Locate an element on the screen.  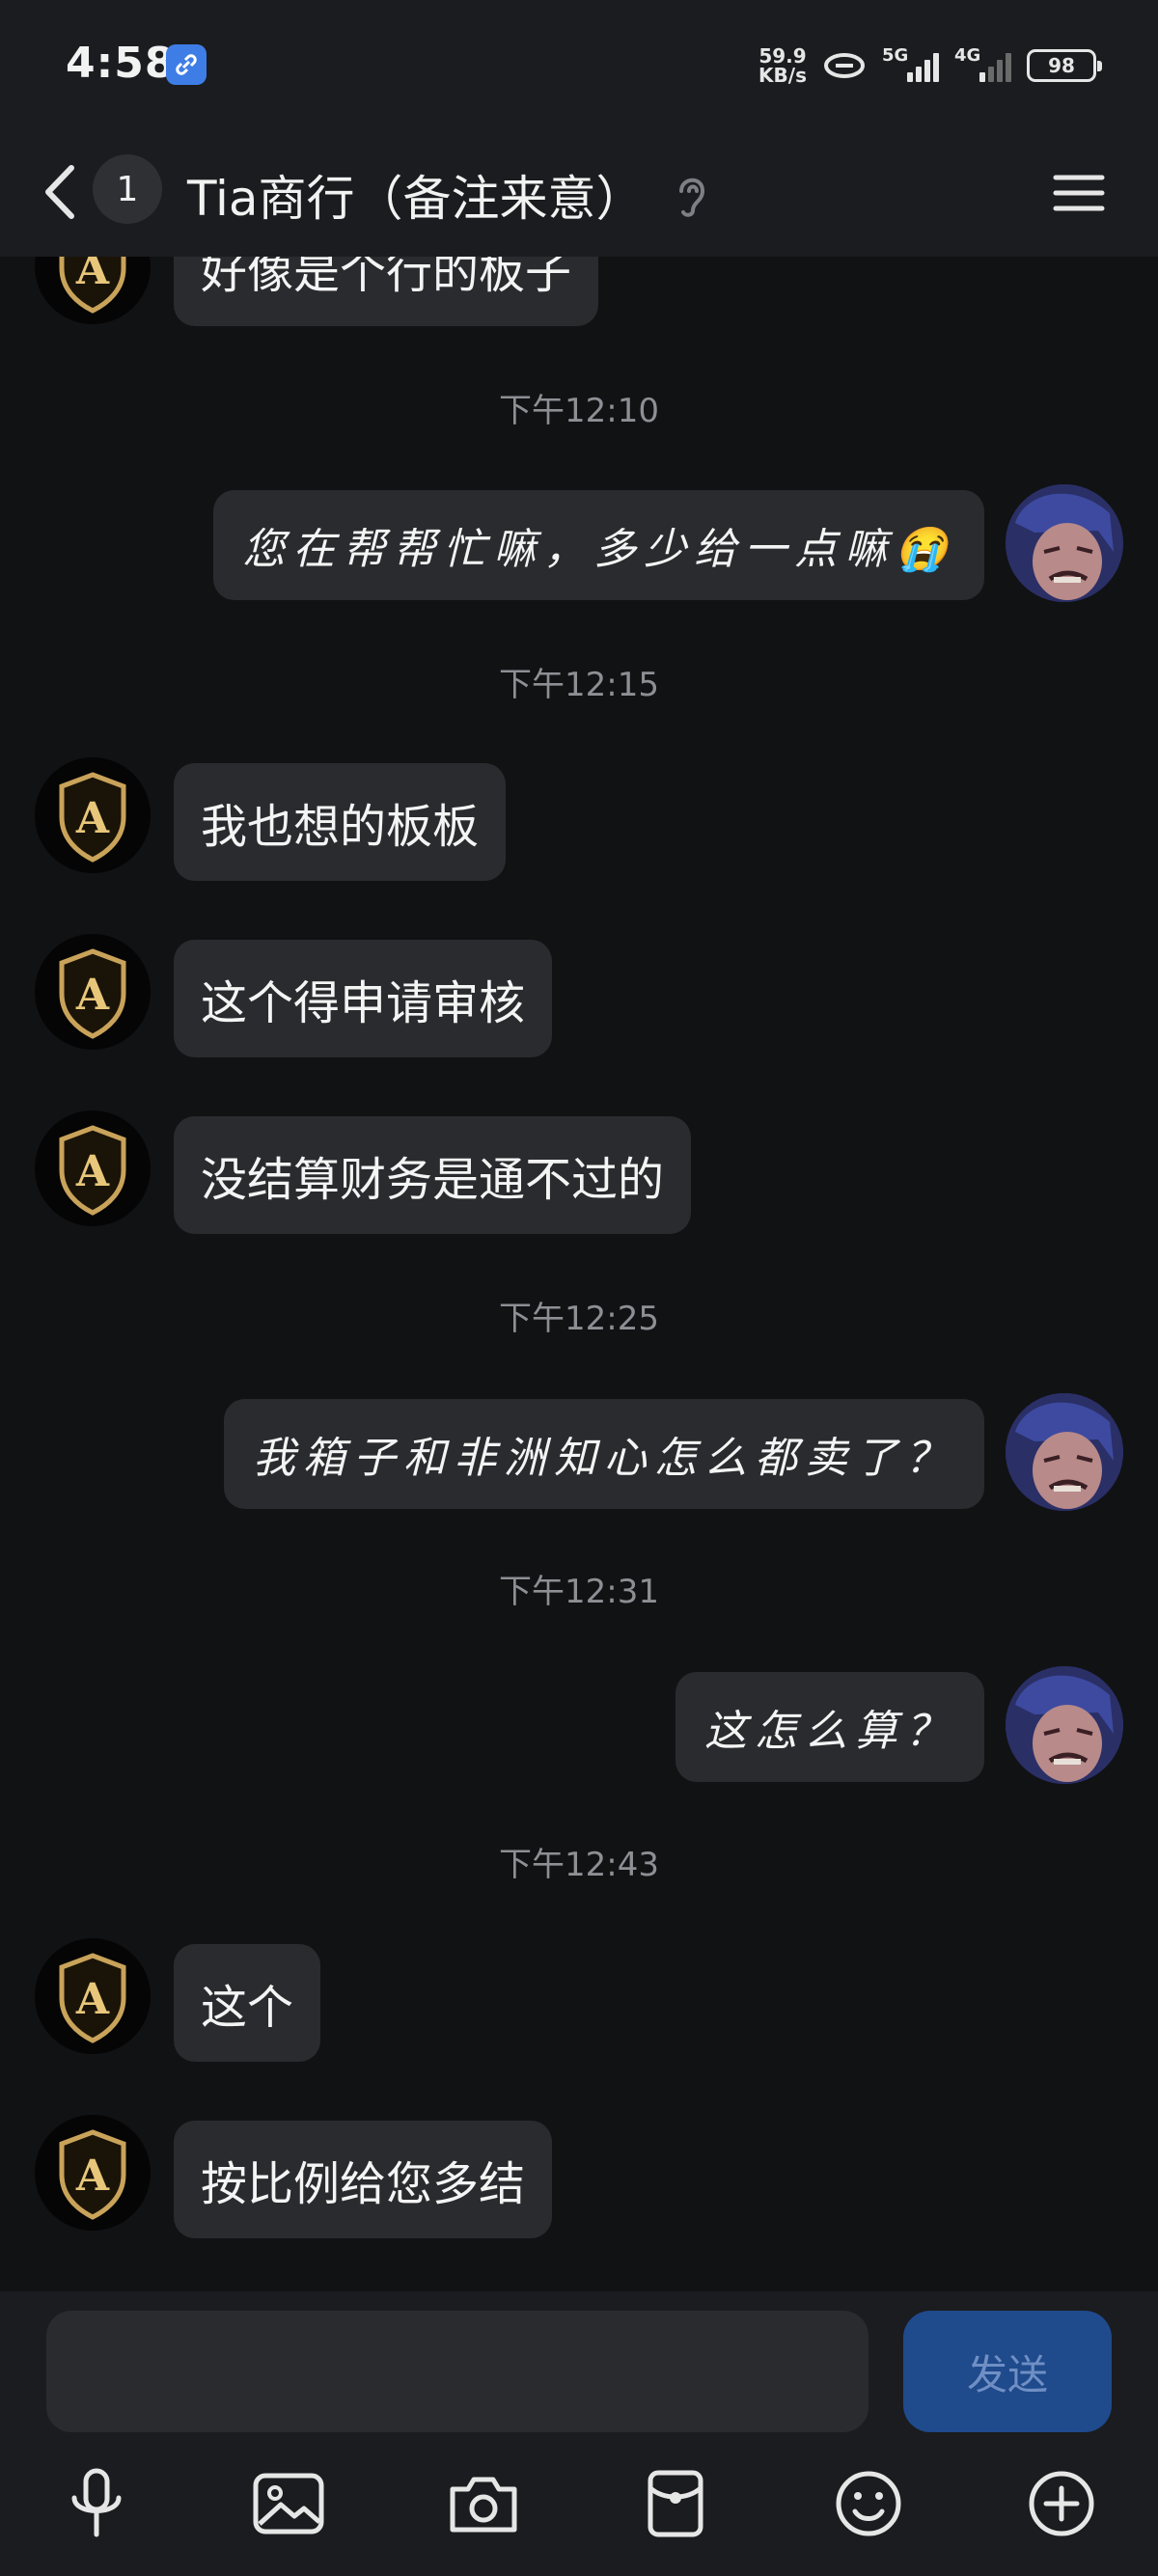
message-bubble-in: 这个 is located at coordinates (247, 2003).